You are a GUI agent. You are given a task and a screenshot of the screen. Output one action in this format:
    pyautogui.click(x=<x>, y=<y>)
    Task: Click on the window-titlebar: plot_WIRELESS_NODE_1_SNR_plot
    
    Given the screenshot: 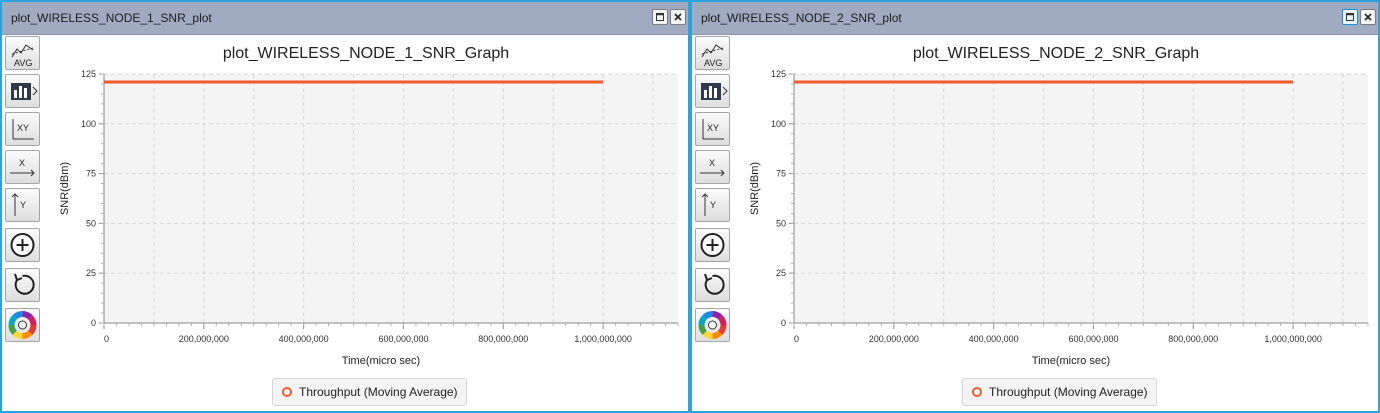 What is the action you would take?
    pyautogui.click(x=345, y=18)
    